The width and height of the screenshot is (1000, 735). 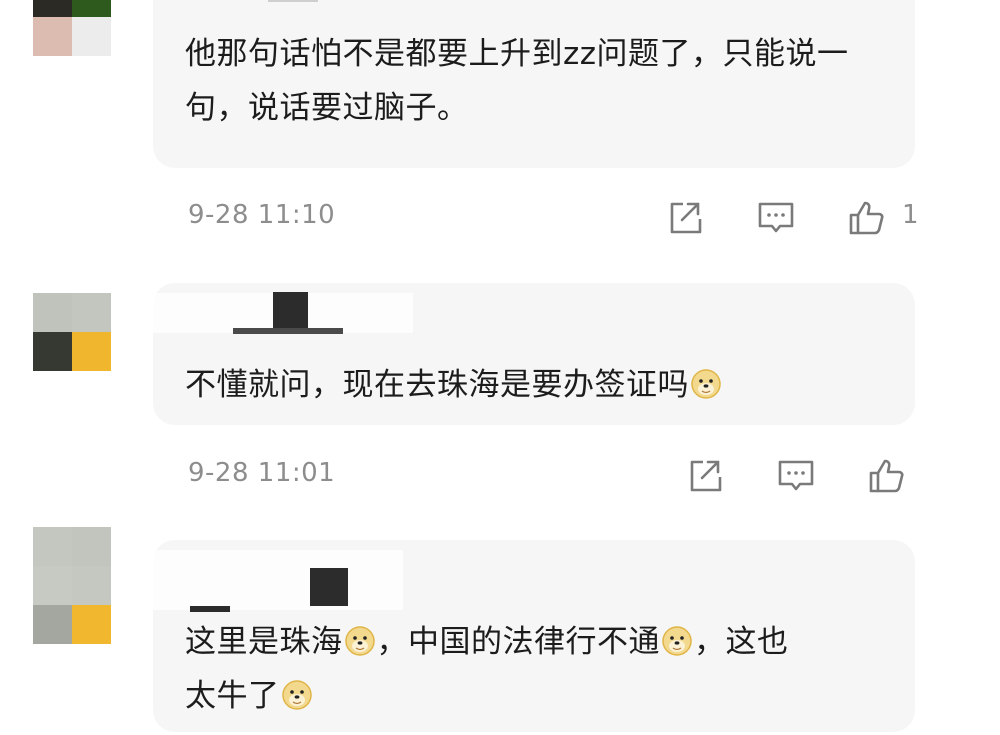 What do you see at coordinates (487, 669) in the screenshot?
I see `comment-text: 这里是珠海 ，中国的法律行不通 ，这也 太牛了` at bounding box center [487, 669].